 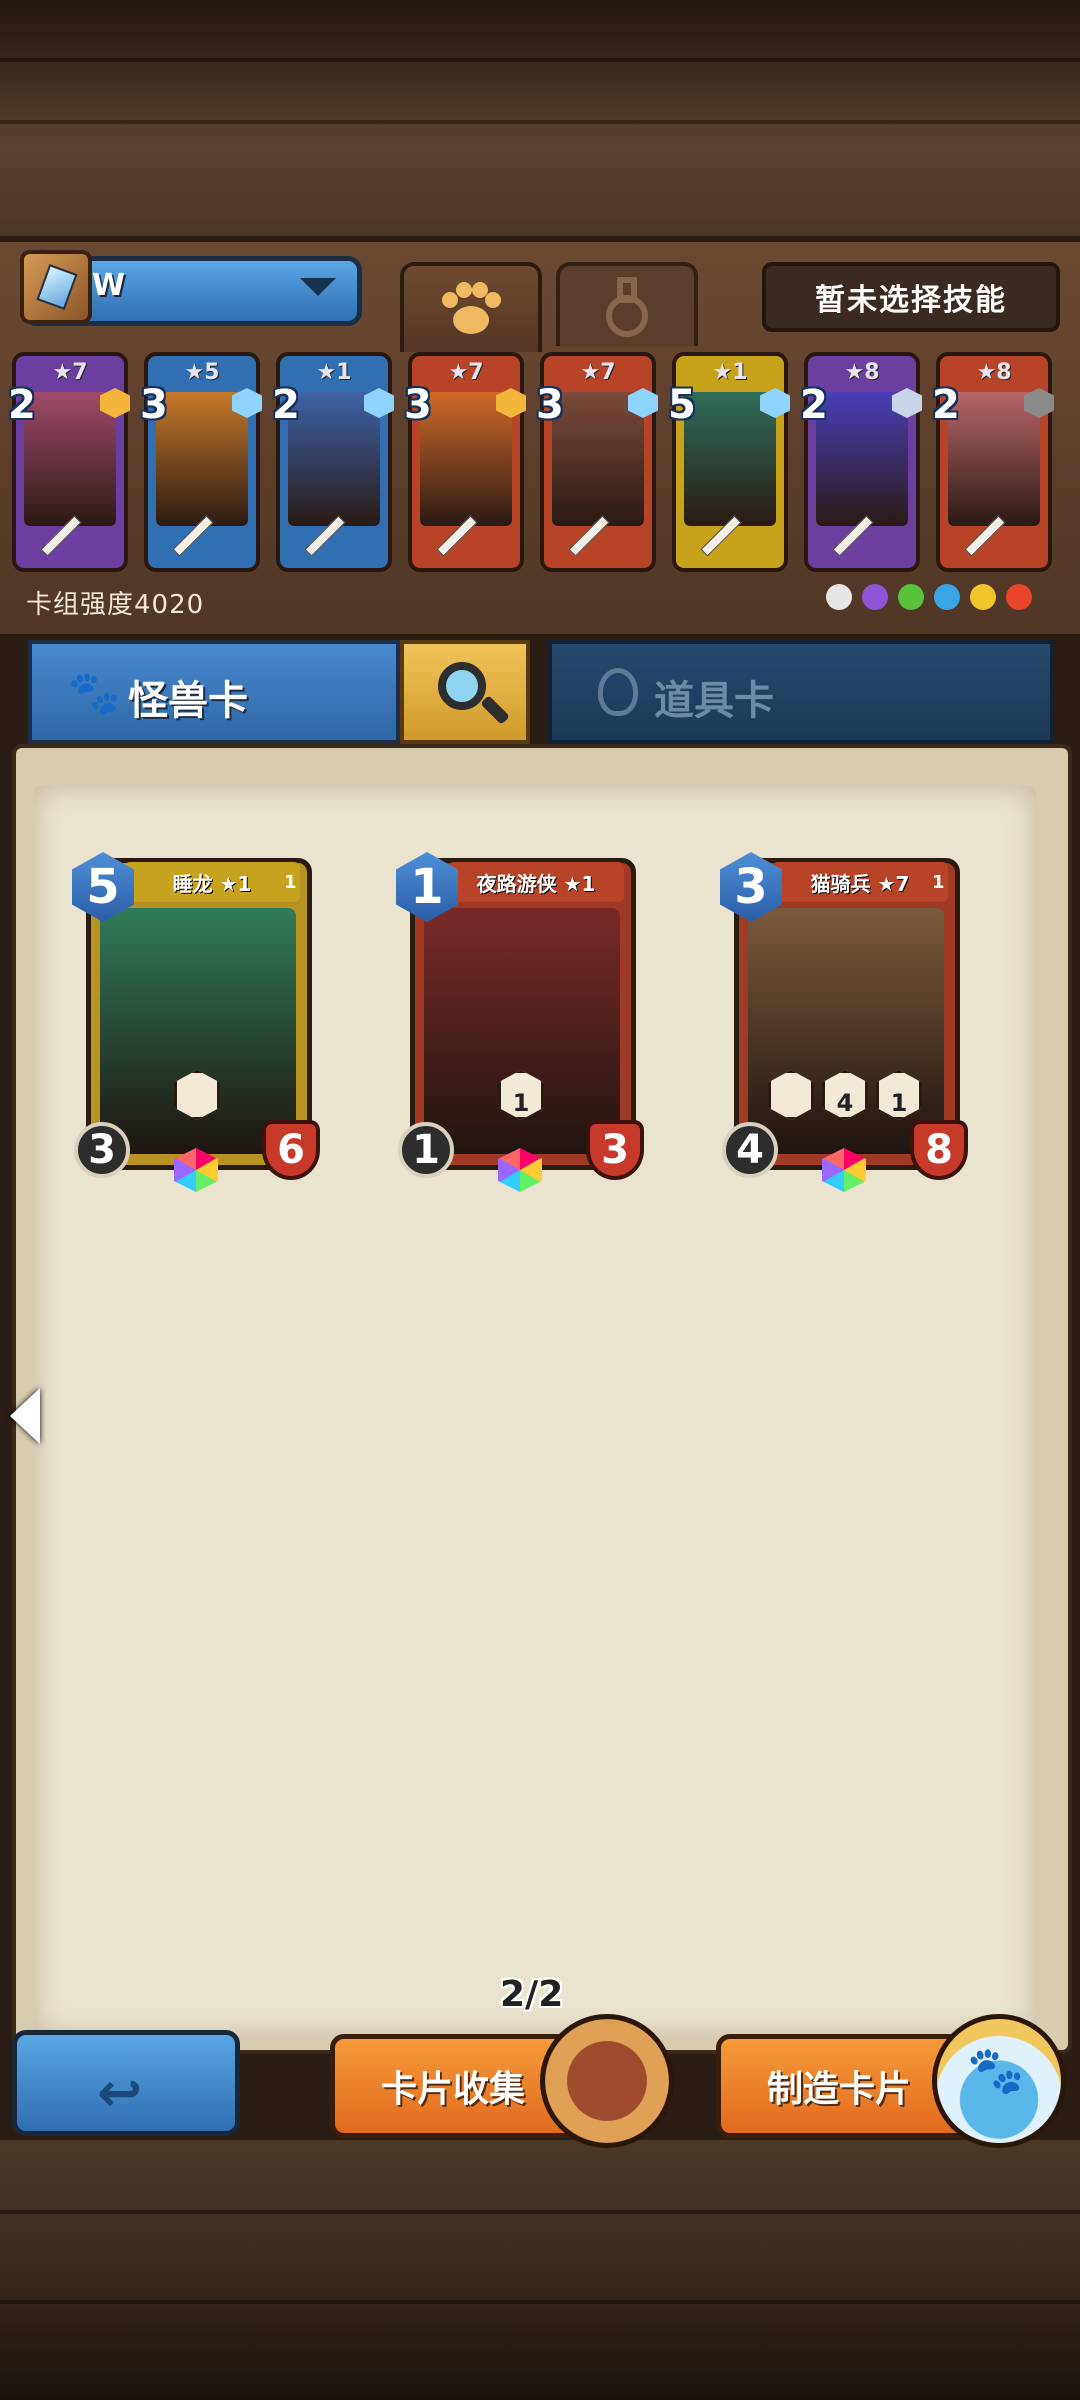 I want to click on water-icon, so click(x=947, y=597).